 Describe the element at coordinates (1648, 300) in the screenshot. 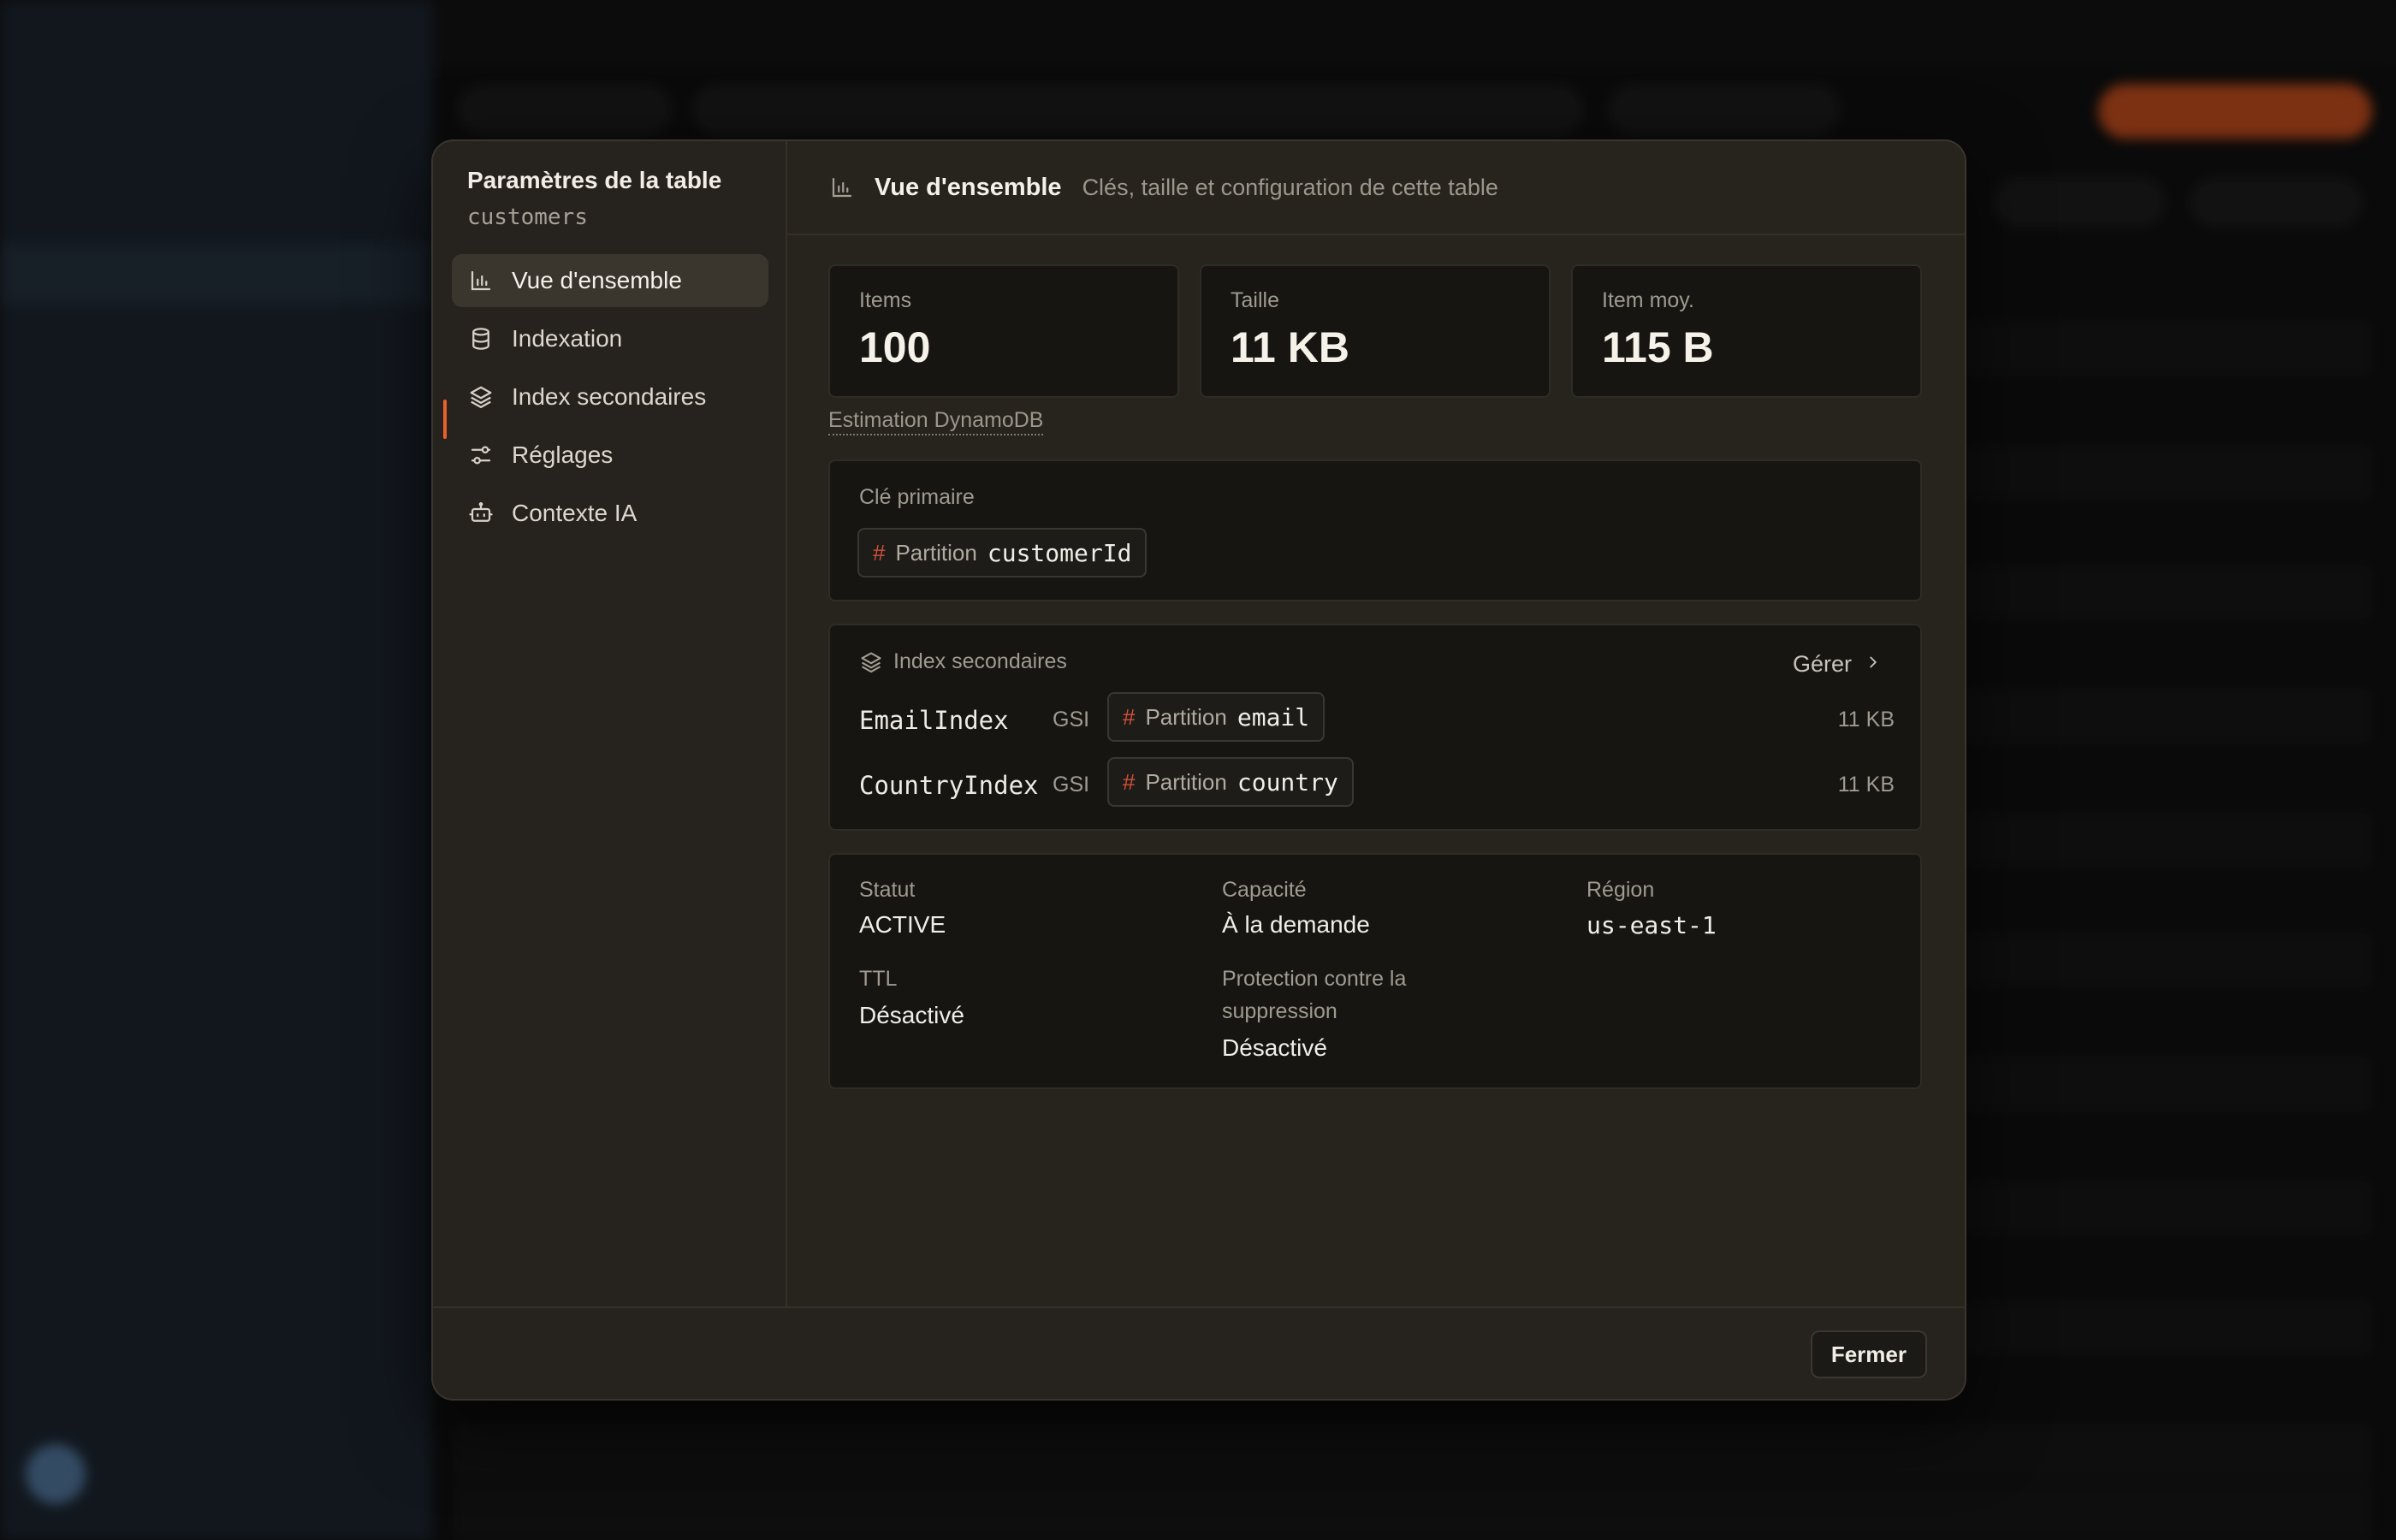

I see `stat-label: Item moy.` at that location.